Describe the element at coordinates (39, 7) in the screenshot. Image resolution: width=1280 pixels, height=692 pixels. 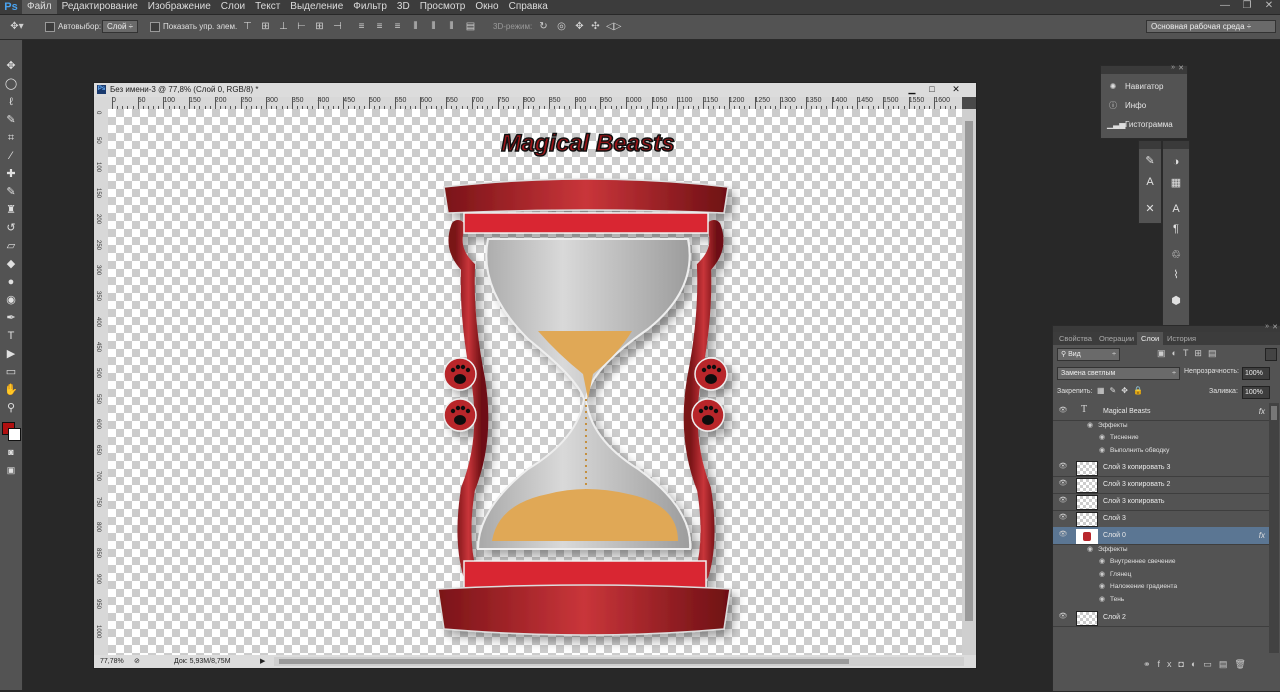
I see `menu-item: Файл` at that location.